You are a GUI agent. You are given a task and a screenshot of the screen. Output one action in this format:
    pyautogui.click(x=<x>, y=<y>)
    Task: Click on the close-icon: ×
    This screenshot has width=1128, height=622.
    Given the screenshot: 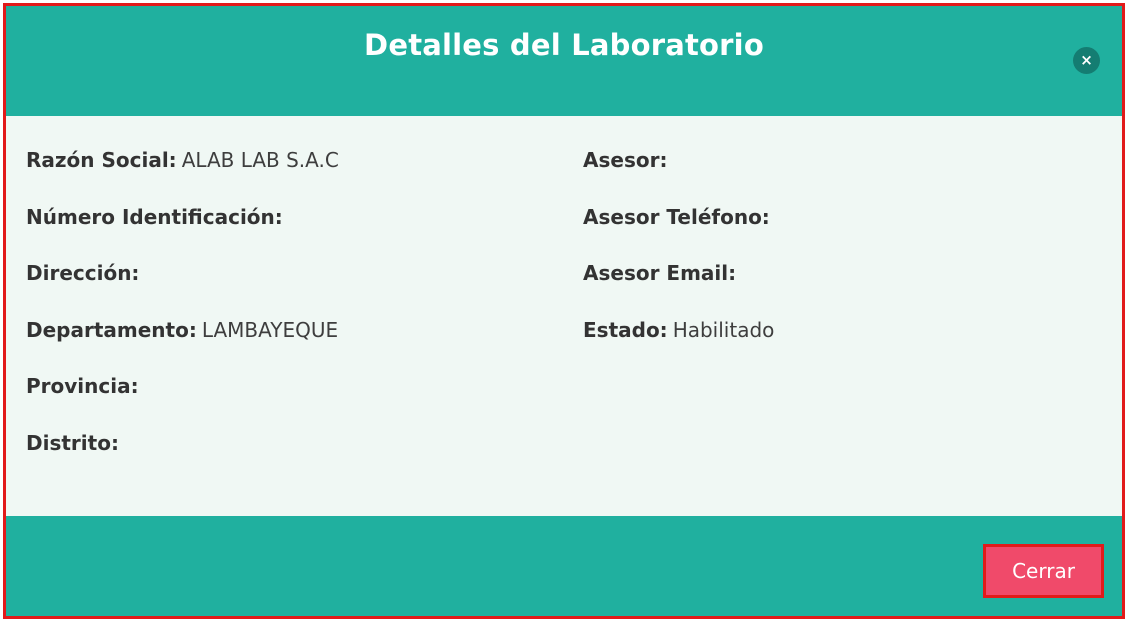 What is the action you would take?
    pyautogui.click(x=1086, y=60)
    